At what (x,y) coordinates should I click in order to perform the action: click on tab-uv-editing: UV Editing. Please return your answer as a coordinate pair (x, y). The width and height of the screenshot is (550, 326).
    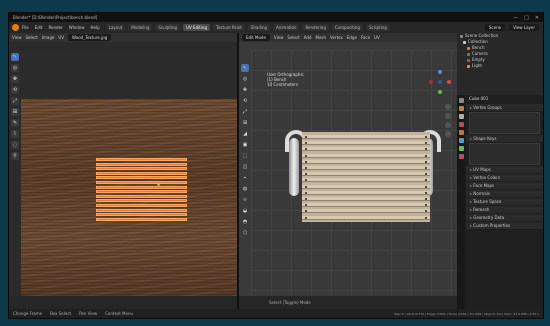
    Looking at the image, I should click on (196, 27).